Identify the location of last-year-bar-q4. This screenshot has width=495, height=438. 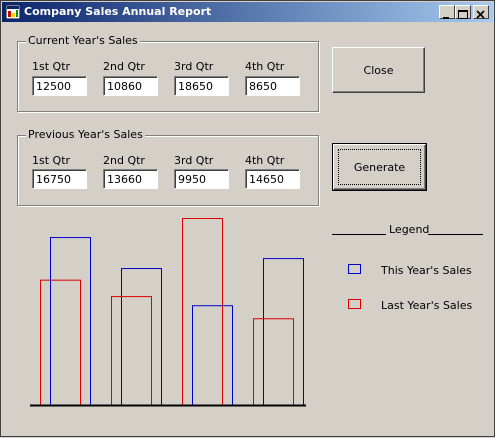
(273, 362).